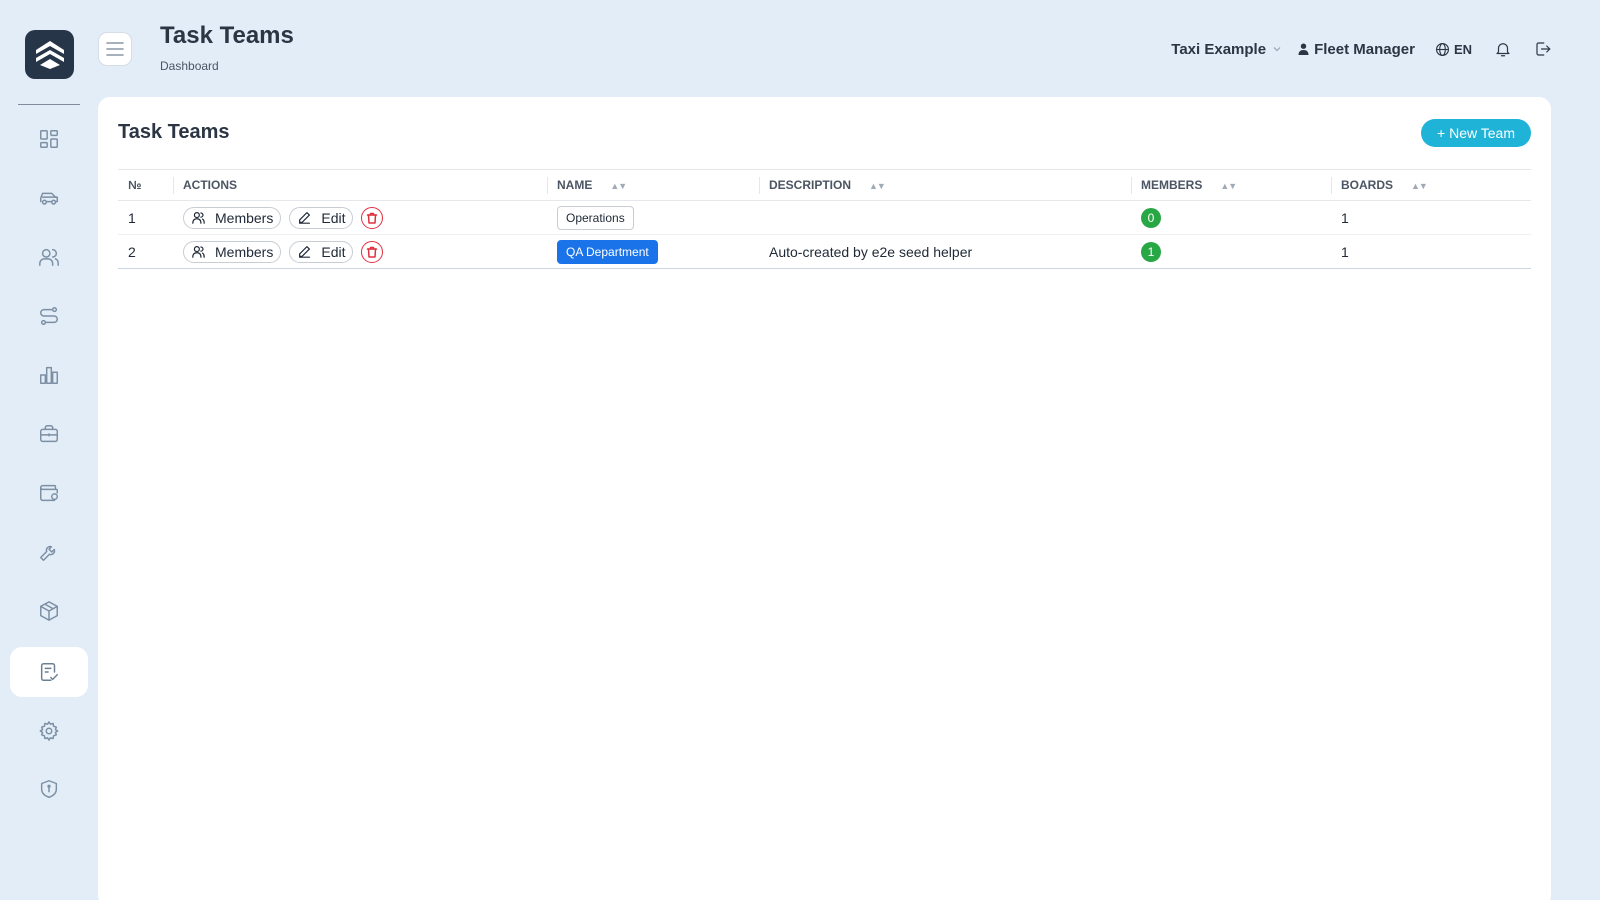  Describe the element at coordinates (1219, 49) in the screenshot. I see `company-name: Taxi Example` at that location.